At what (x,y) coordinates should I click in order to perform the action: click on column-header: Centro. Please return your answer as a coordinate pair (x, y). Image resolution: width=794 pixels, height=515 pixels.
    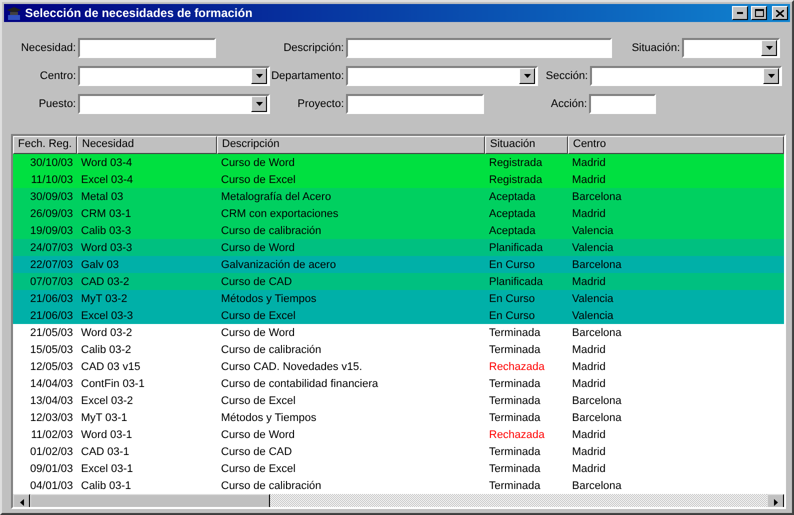
    Looking at the image, I should click on (676, 145).